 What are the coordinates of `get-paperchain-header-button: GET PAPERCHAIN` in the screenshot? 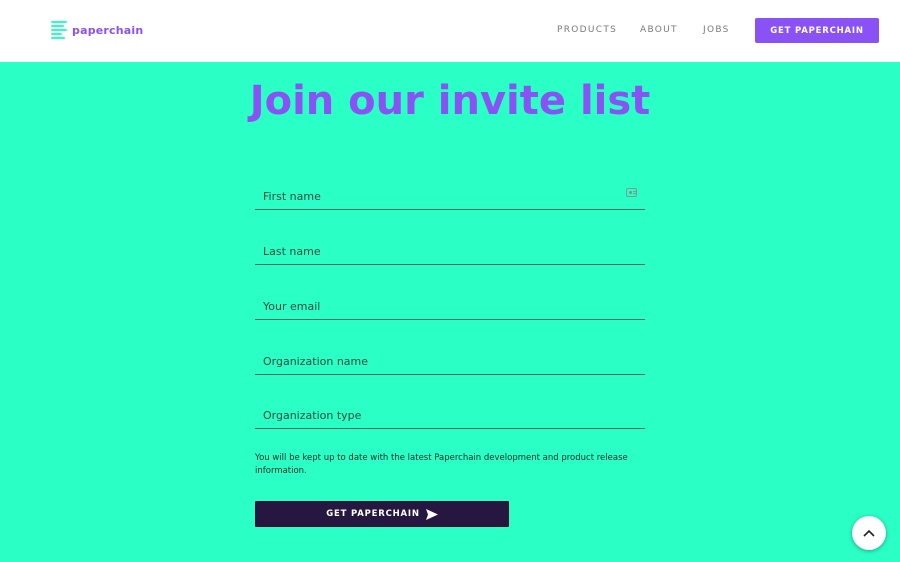 It's located at (817, 30).